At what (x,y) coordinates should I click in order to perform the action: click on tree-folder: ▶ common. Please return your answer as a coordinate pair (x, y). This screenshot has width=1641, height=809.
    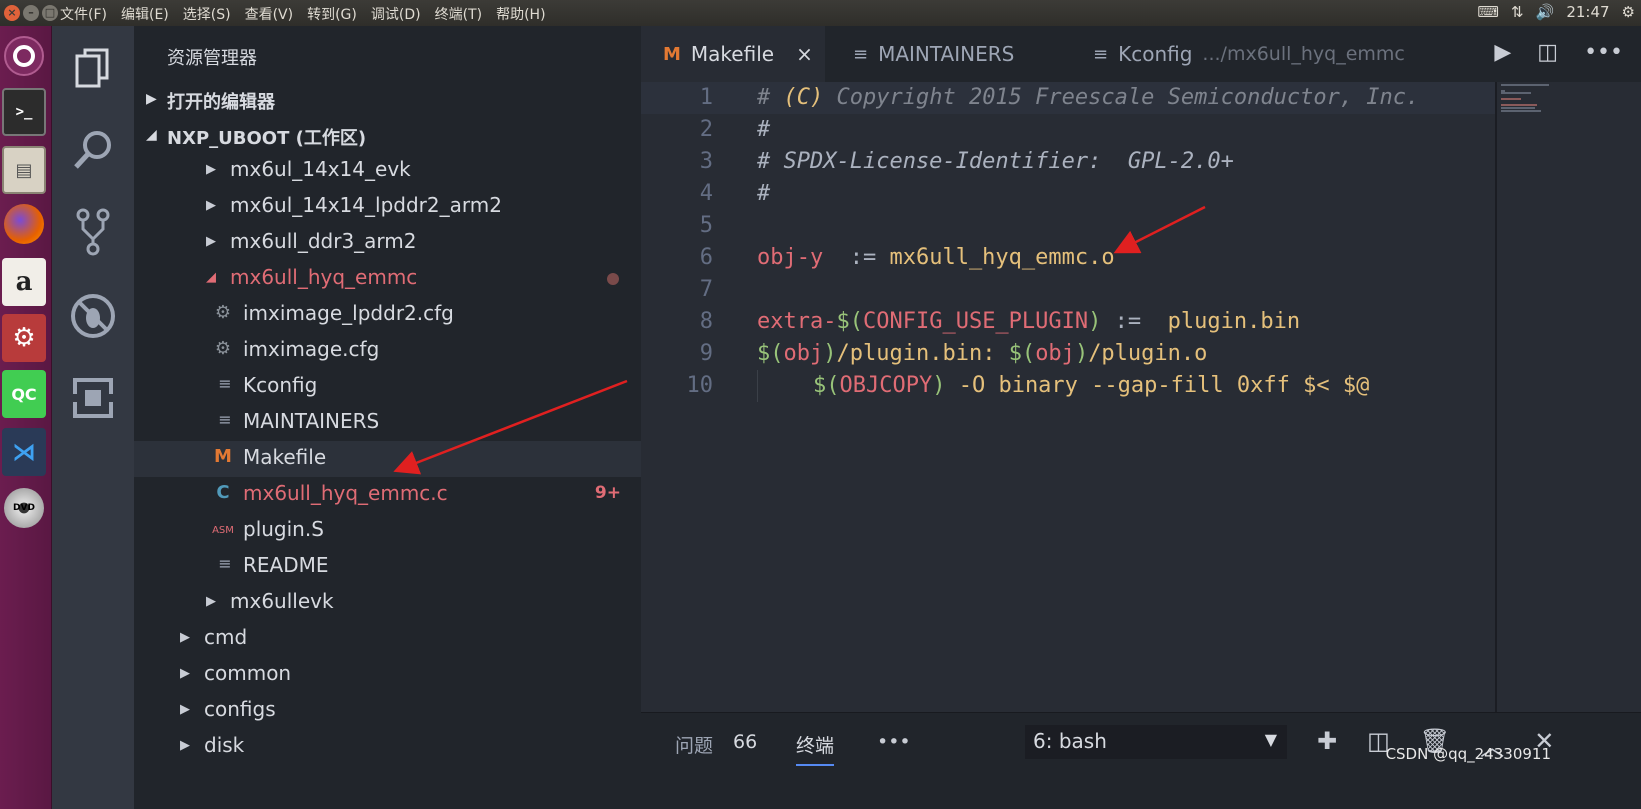
    Looking at the image, I should click on (387, 675).